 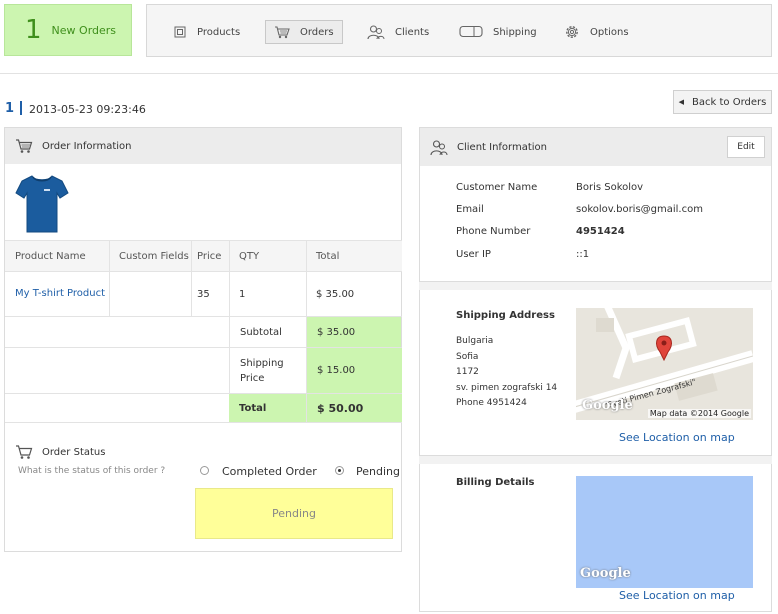 What do you see at coordinates (491, 403) in the screenshot?
I see `address-line: Phone 4951424` at bounding box center [491, 403].